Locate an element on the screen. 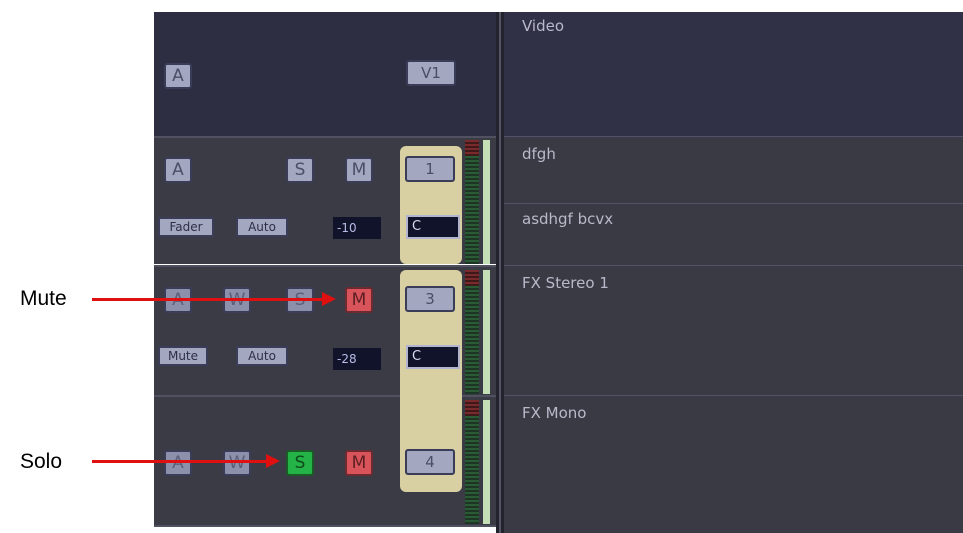 The image size is (963, 533). track-1-number-button: 1 is located at coordinates (430, 169).